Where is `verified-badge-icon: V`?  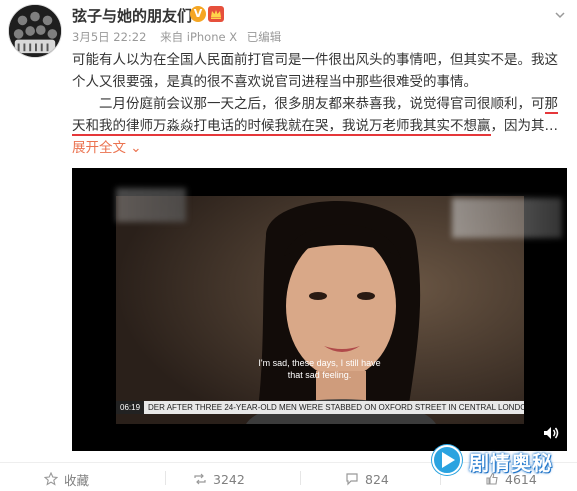 verified-badge-icon: V is located at coordinates (198, 14).